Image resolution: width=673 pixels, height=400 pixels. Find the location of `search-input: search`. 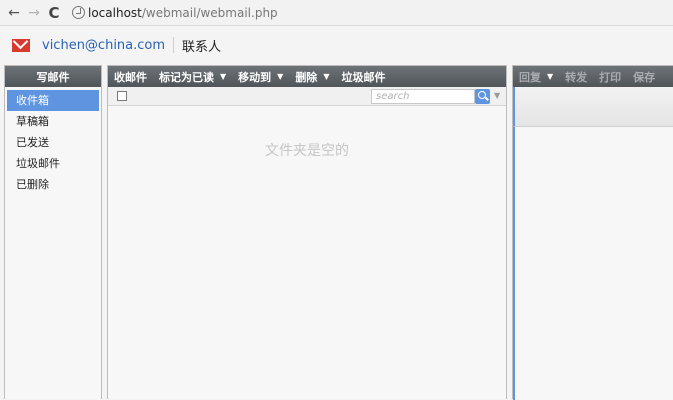

search-input: search is located at coordinates (423, 96).